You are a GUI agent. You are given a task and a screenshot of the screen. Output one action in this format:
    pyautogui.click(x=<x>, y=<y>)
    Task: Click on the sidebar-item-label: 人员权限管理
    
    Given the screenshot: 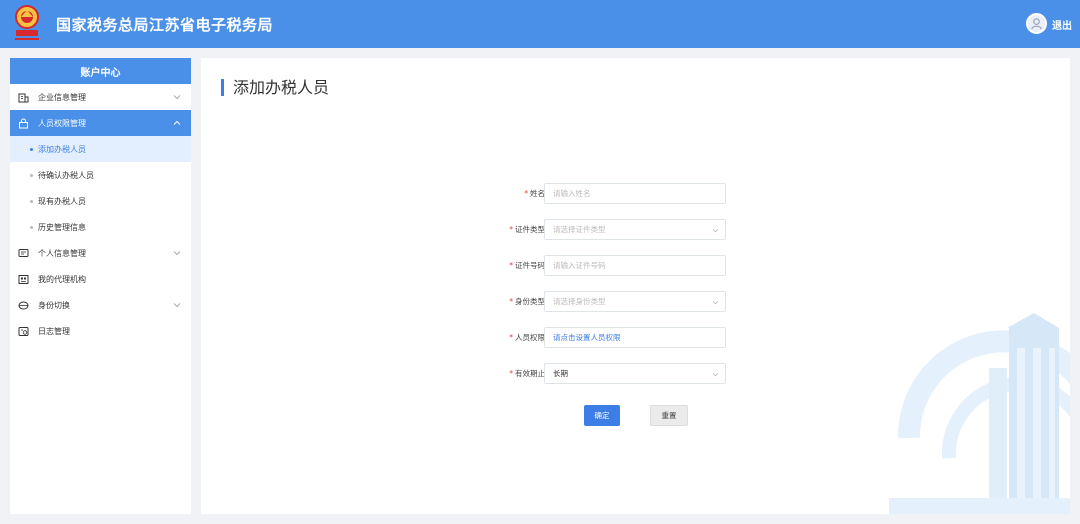 What is the action you would take?
    pyautogui.click(x=62, y=123)
    